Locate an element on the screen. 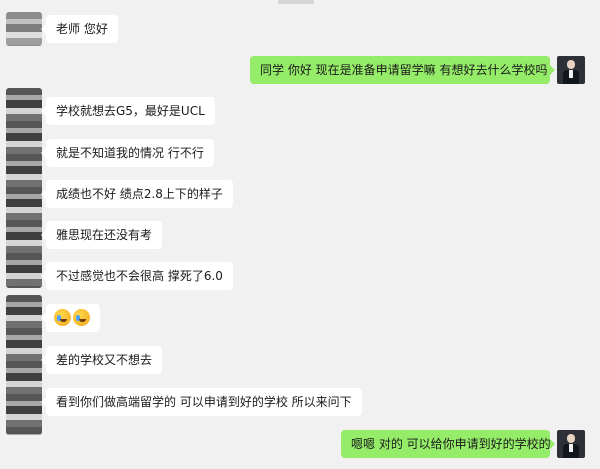  message-bubble-incoming: 雅思现在还没有考 is located at coordinates (101, 235).